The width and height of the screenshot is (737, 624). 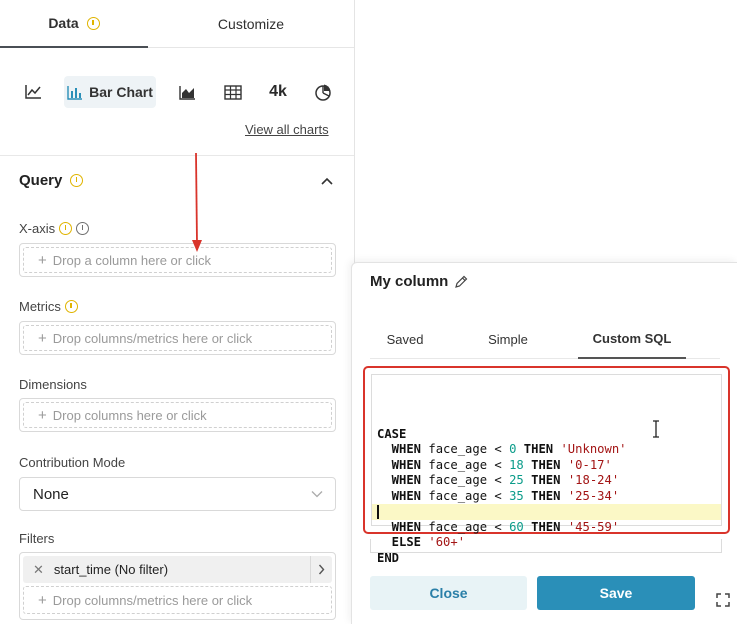 I want to click on sql-token: '0-17', so click(x=589, y=464).